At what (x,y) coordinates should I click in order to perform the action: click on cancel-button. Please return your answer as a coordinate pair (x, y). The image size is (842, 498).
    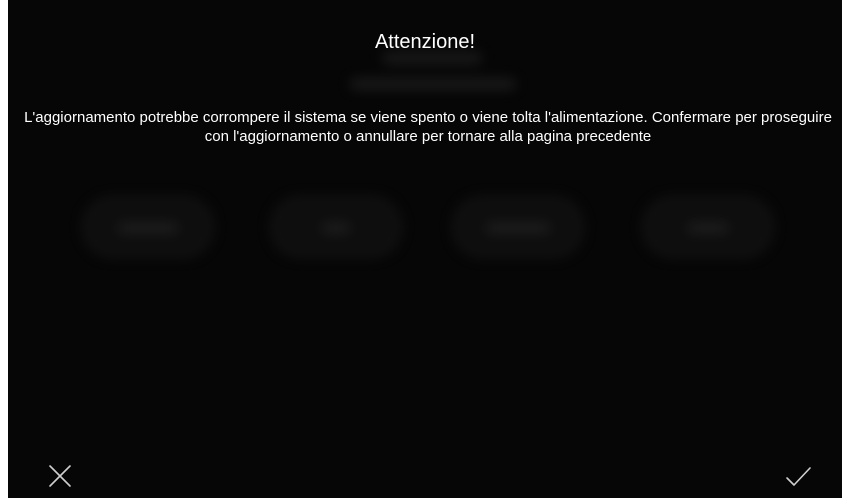
    Looking at the image, I should click on (60, 476).